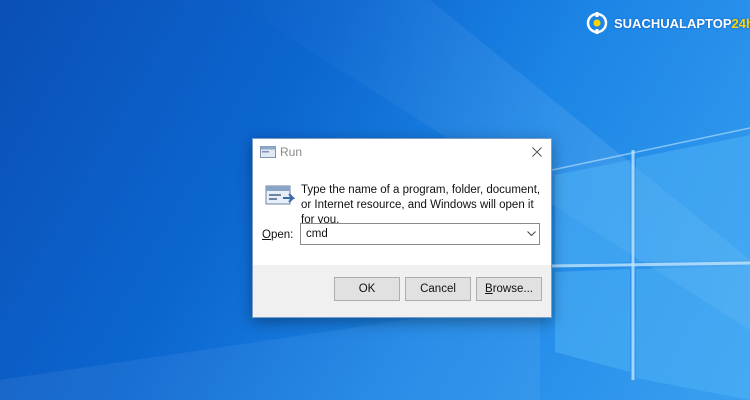 This screenshot has height=400, width=750. Describe the element at coordinates (438, 289) in the screenshot. I see `cancel-button: Cancel` at that location.